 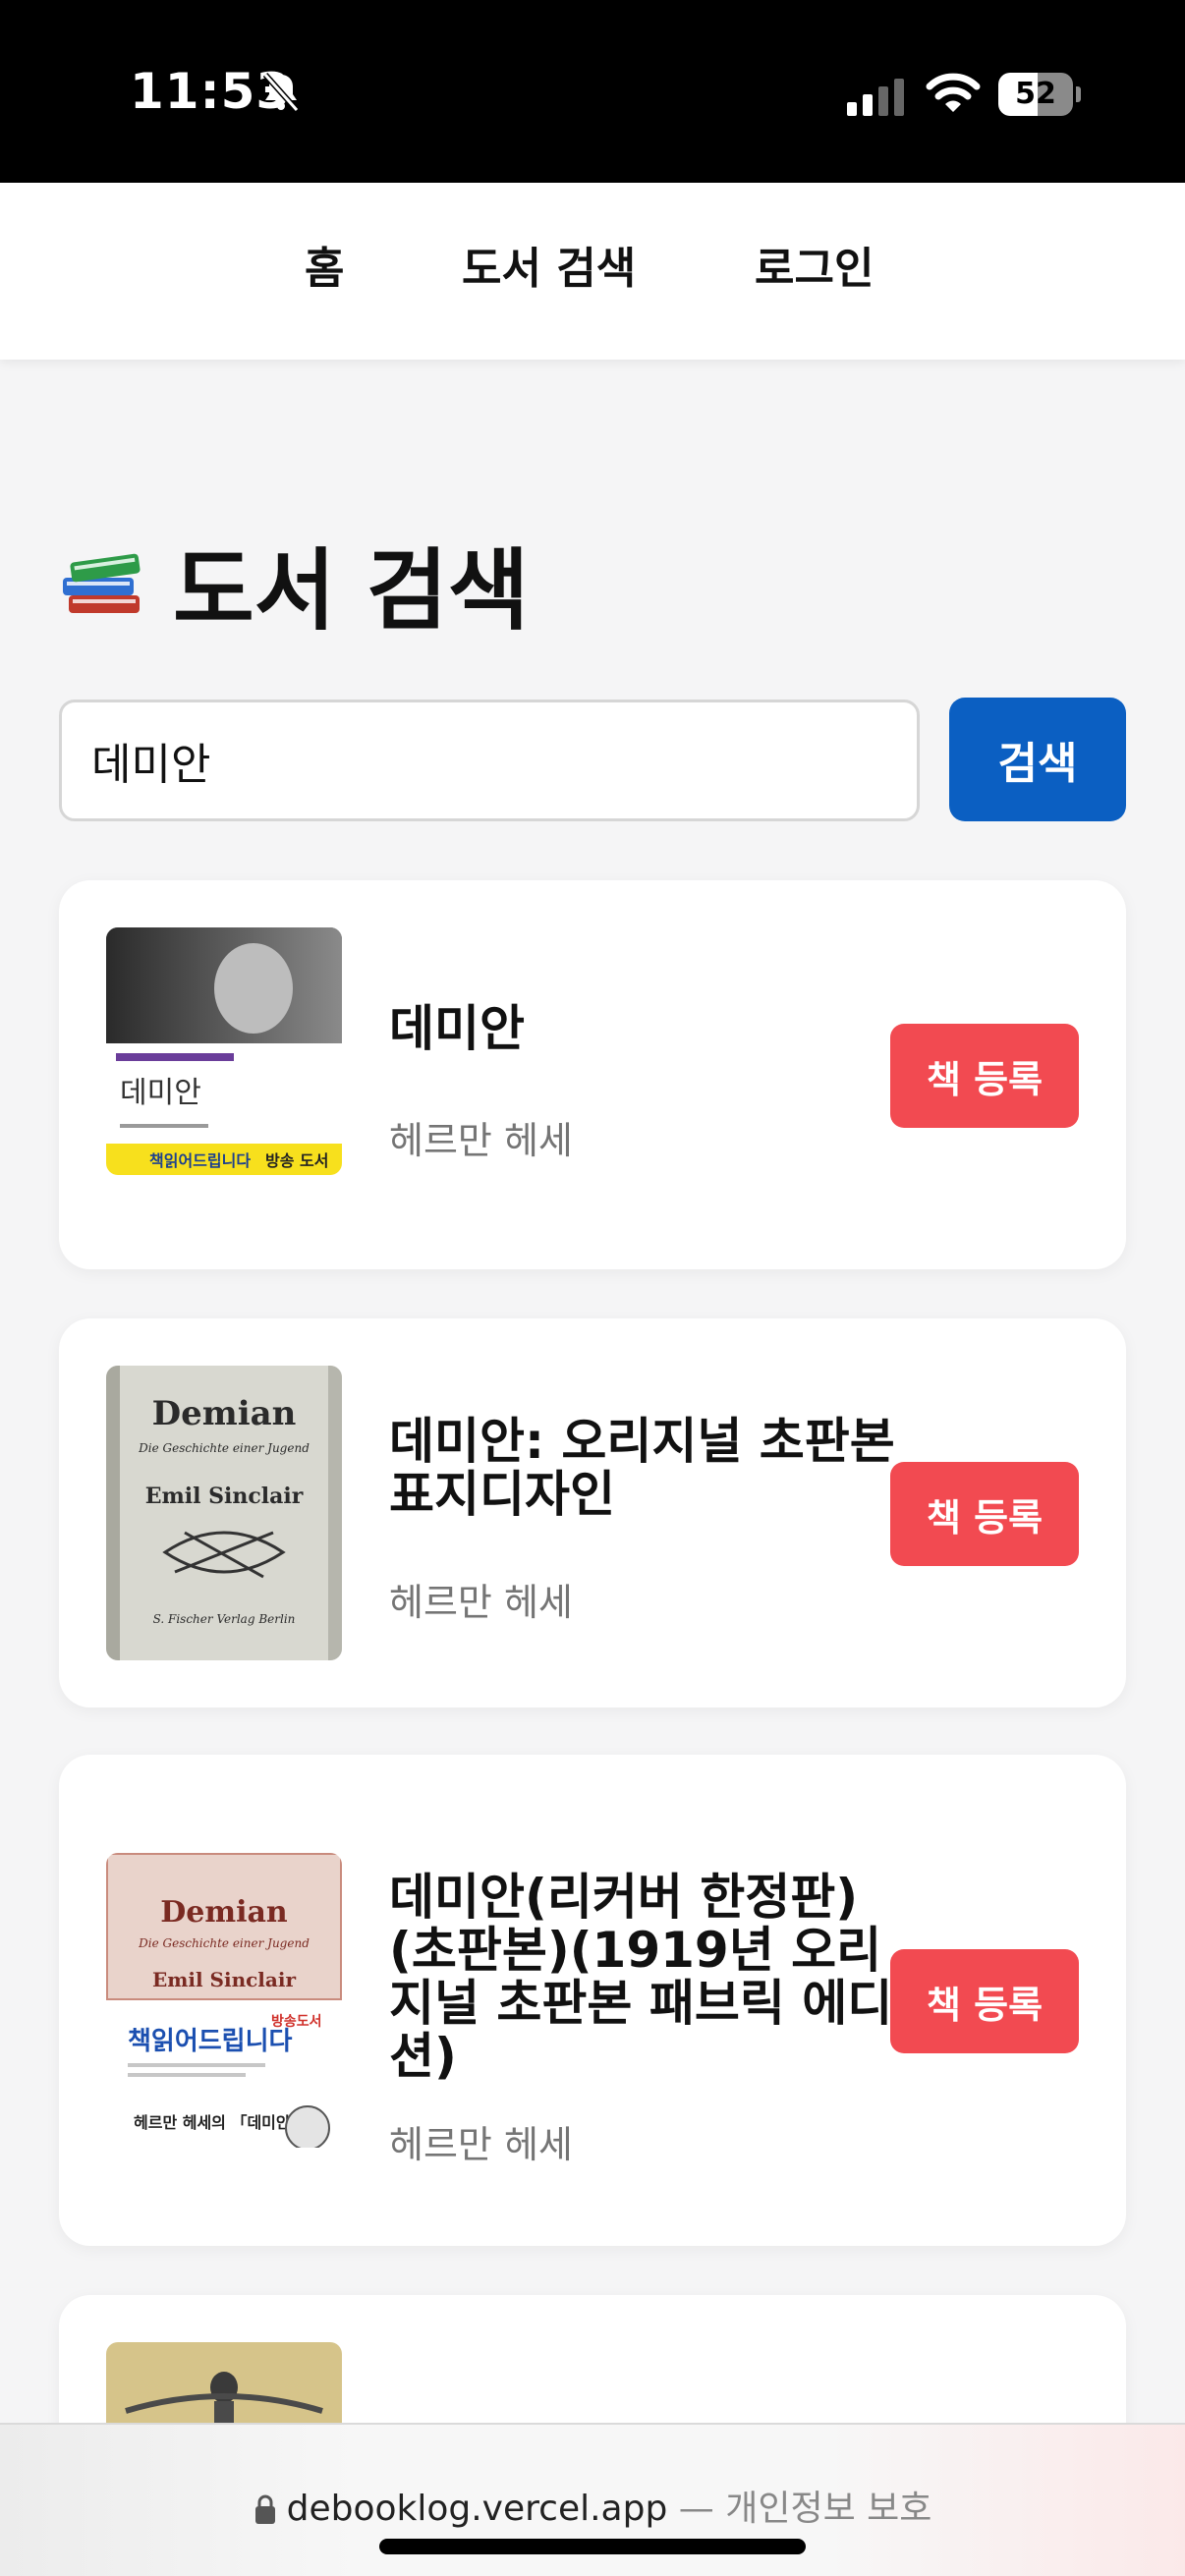 What do you see at coordinates (264, 2509) in the screenshot?
I see `lock-icon` at bounding box center [264, 2509].